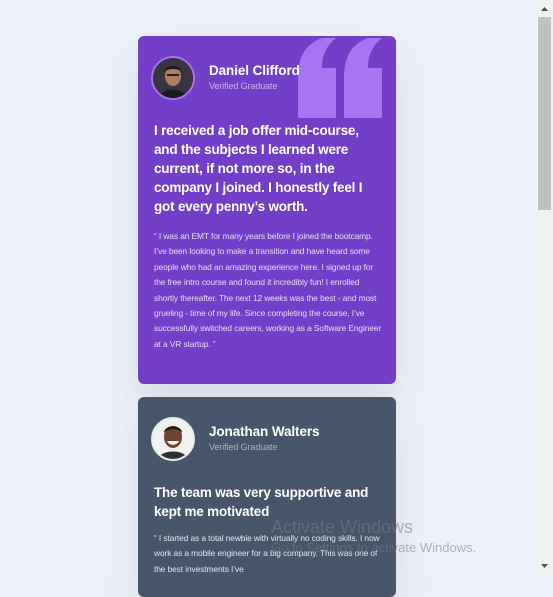  I want to click on author-info: Daniel Clifford Verified Graduate, so click(225, 78).